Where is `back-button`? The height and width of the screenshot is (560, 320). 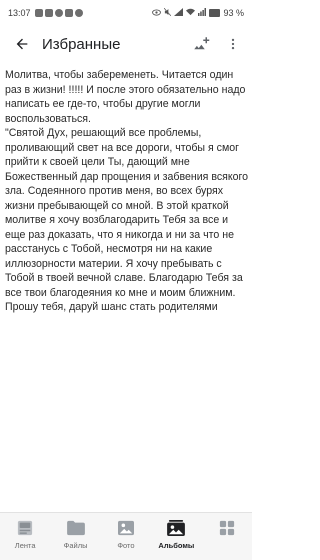
back-button is located at coordinates (22, 44).